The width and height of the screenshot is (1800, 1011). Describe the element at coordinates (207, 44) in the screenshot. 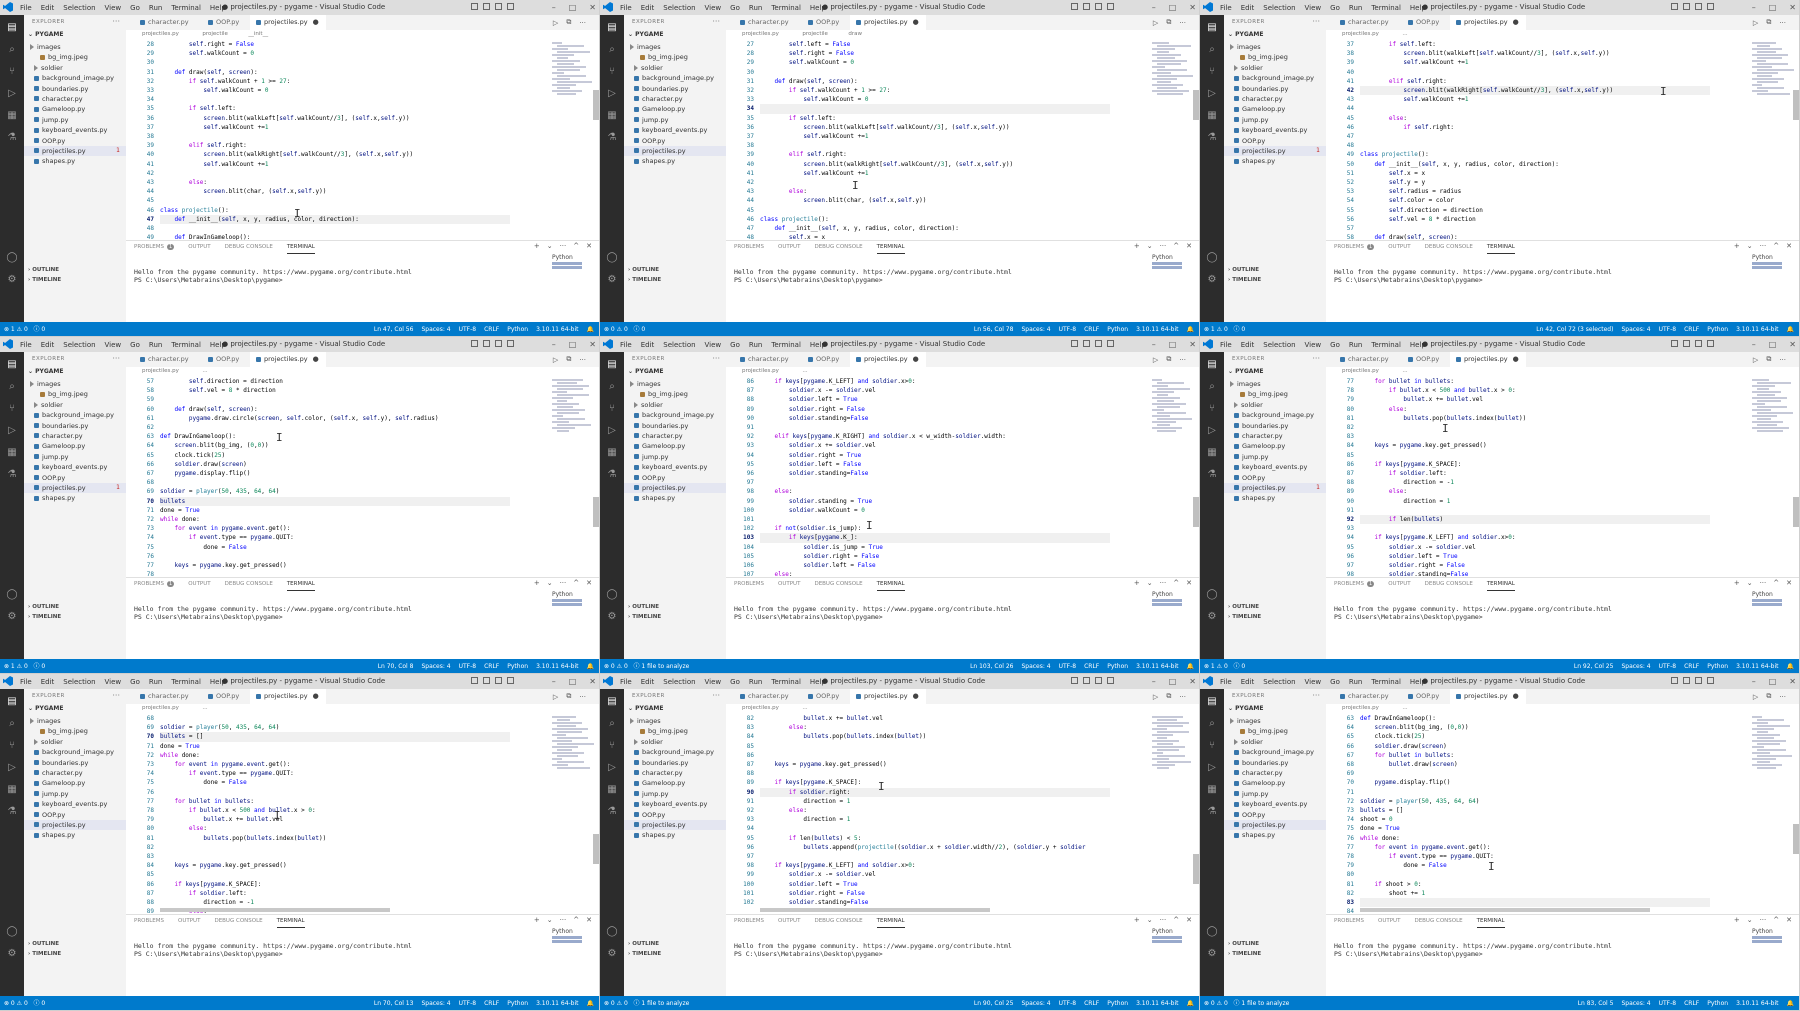

I see `code-line: self.right = False` at that location.